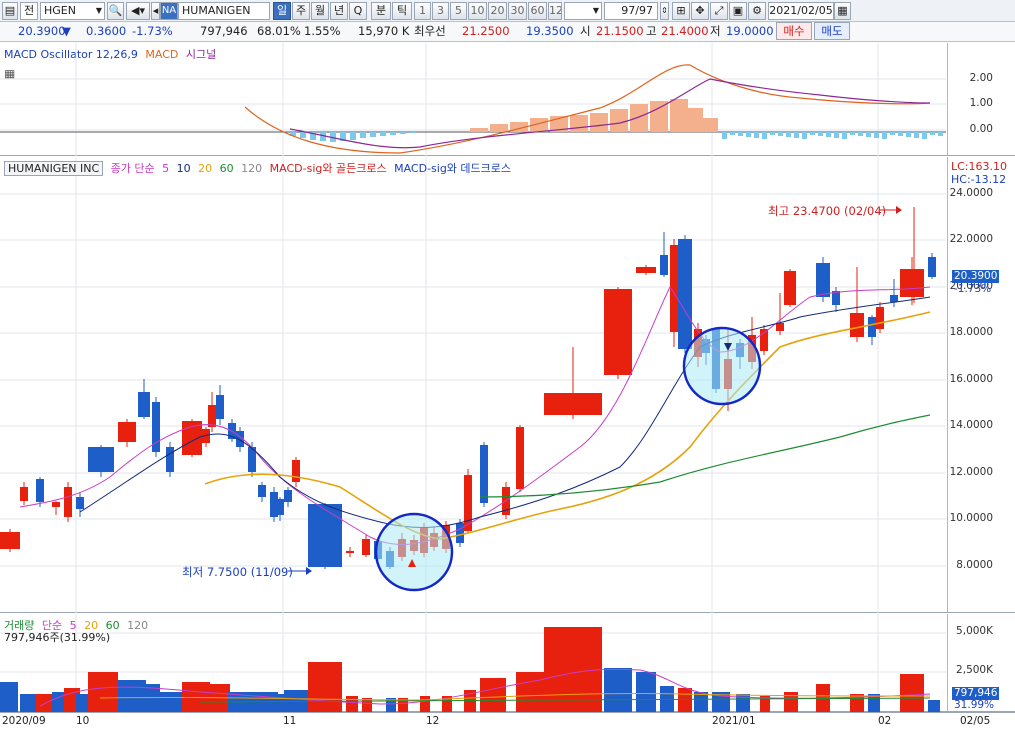  Describe the element at coordinates (794, 31) in the screenshot. I see `buy-button: 매수` at that location.